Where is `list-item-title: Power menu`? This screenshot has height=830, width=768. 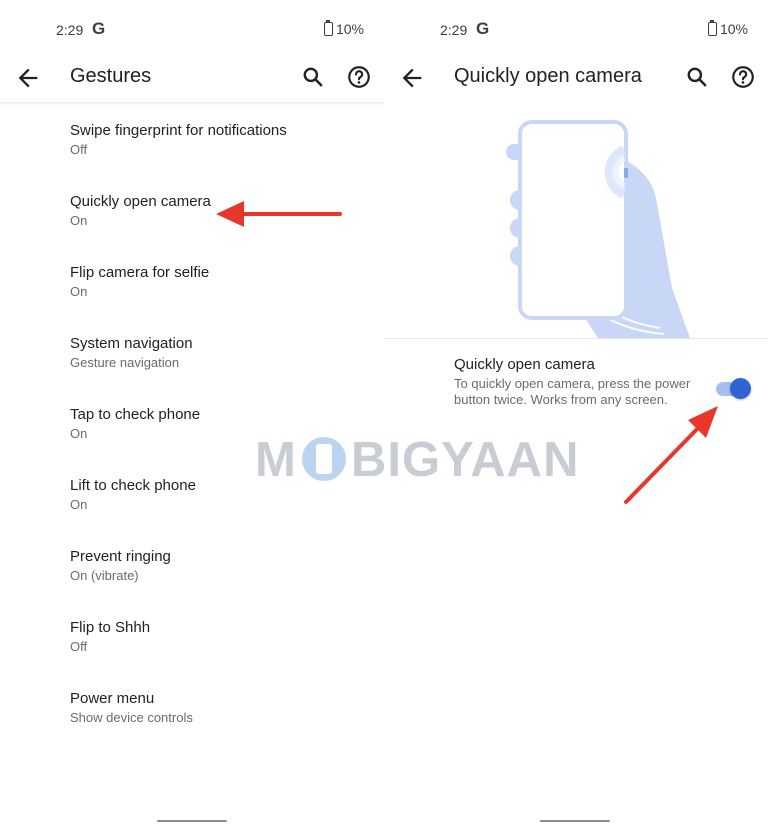 list-item-title: Power menu is located at coordinates (112, 698).